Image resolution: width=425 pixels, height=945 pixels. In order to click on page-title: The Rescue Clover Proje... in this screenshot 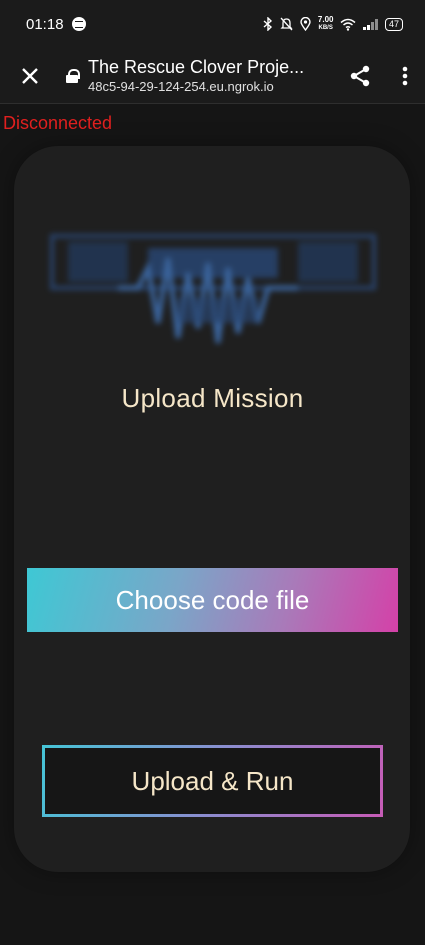, I will do `click(196, 66)`.